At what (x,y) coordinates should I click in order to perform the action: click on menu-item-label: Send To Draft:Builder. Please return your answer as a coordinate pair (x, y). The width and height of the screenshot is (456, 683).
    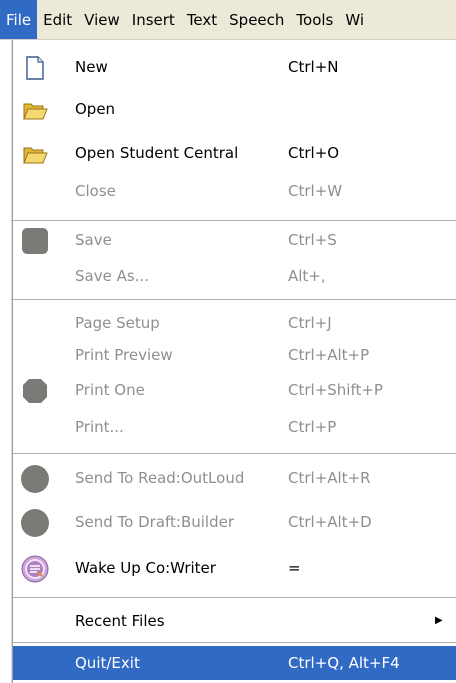
    Looking at the image, I should click on (155, 522).